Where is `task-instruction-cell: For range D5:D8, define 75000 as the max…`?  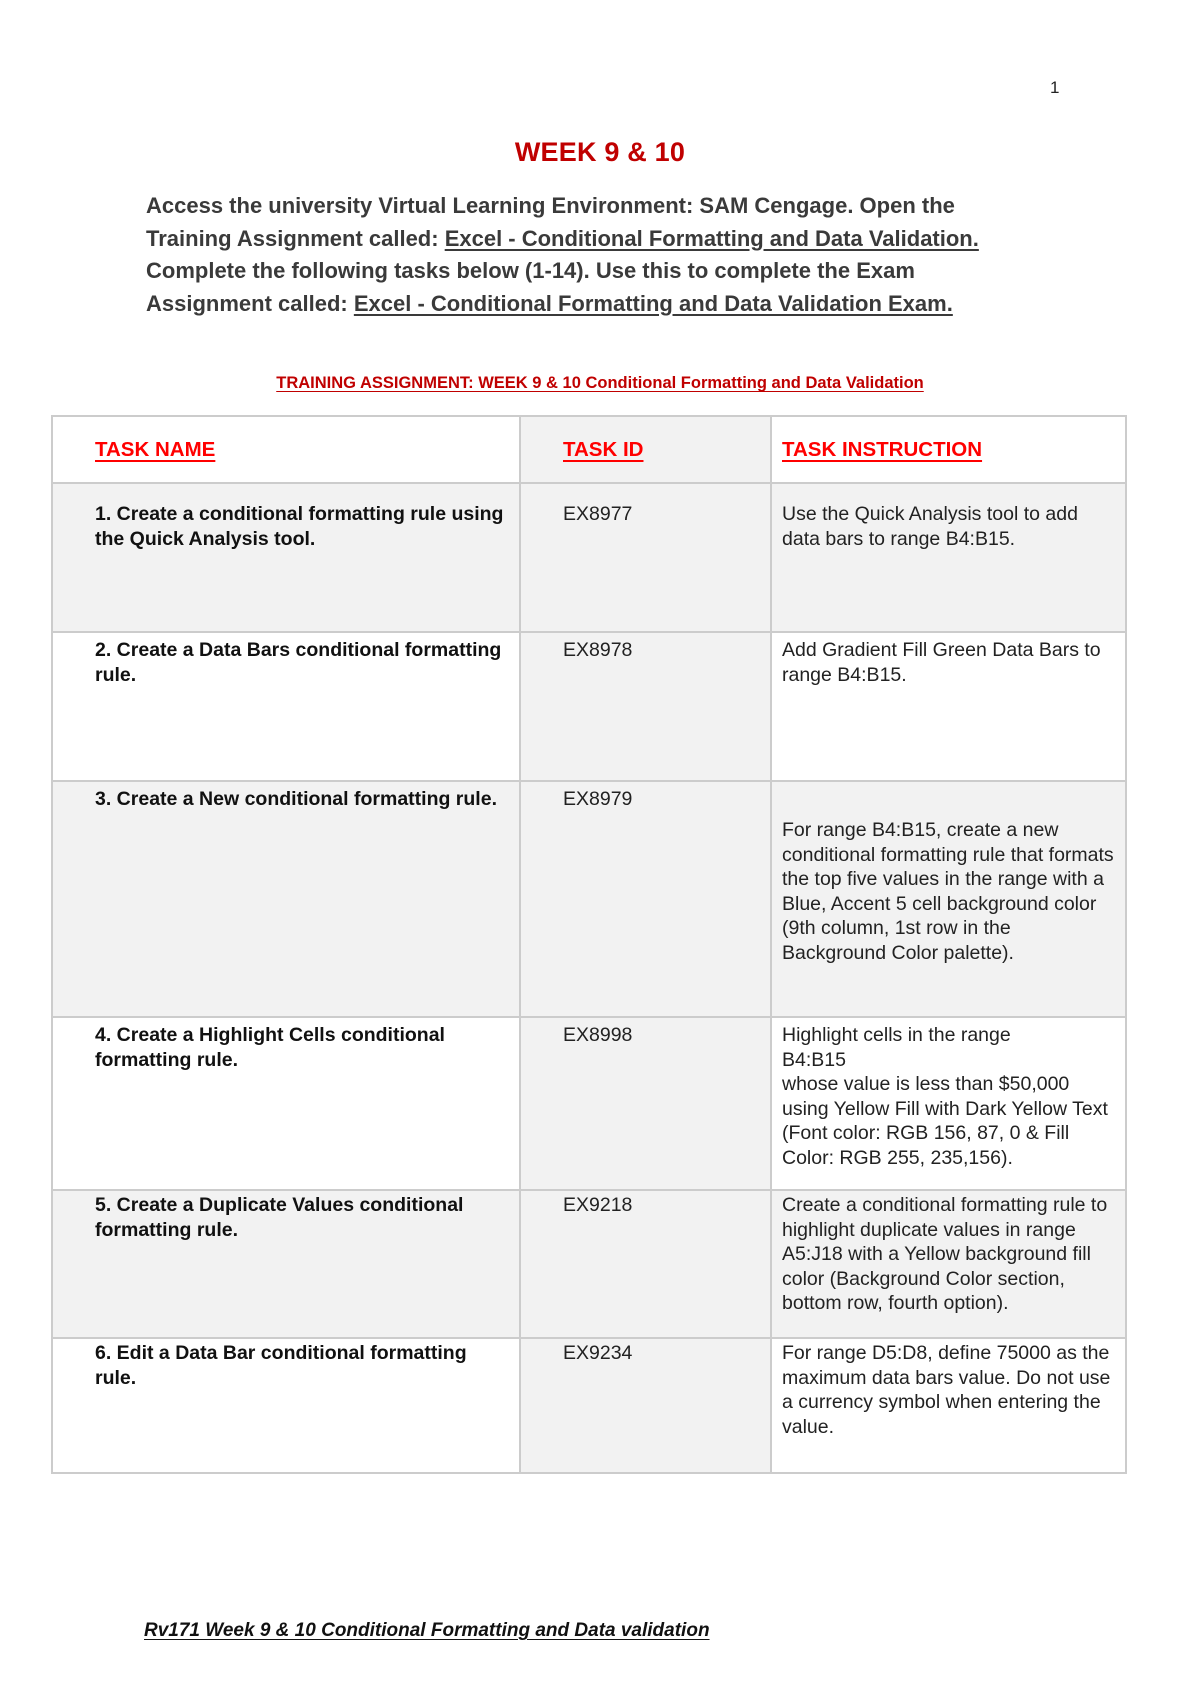
task-instruction-cell: For range D5:D8, define 75000 as the max… is located at coordinates (948, 1405).